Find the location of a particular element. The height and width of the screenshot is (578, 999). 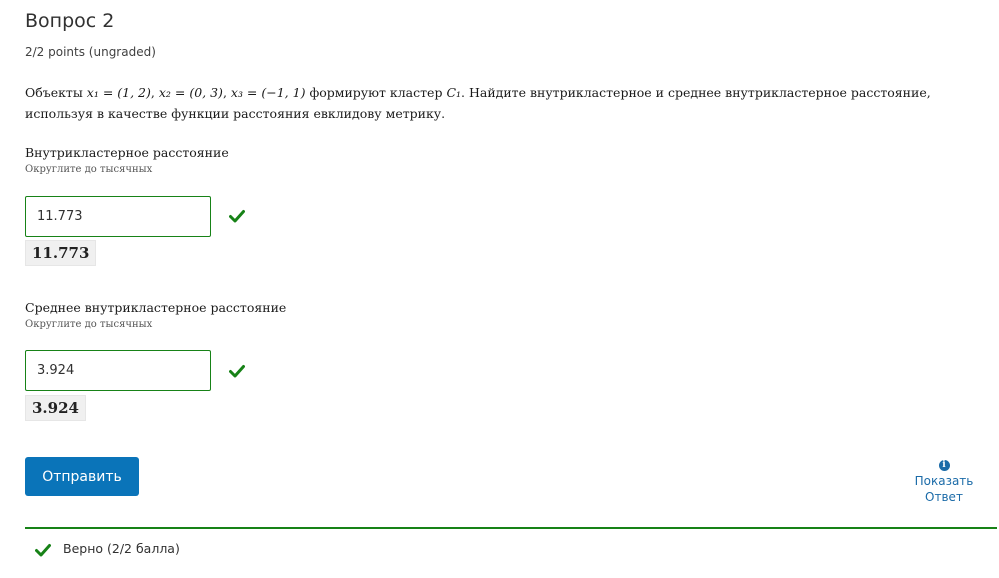

answer-1-label: Внутрикластерное расстояние is located at coordinates (127, 152).